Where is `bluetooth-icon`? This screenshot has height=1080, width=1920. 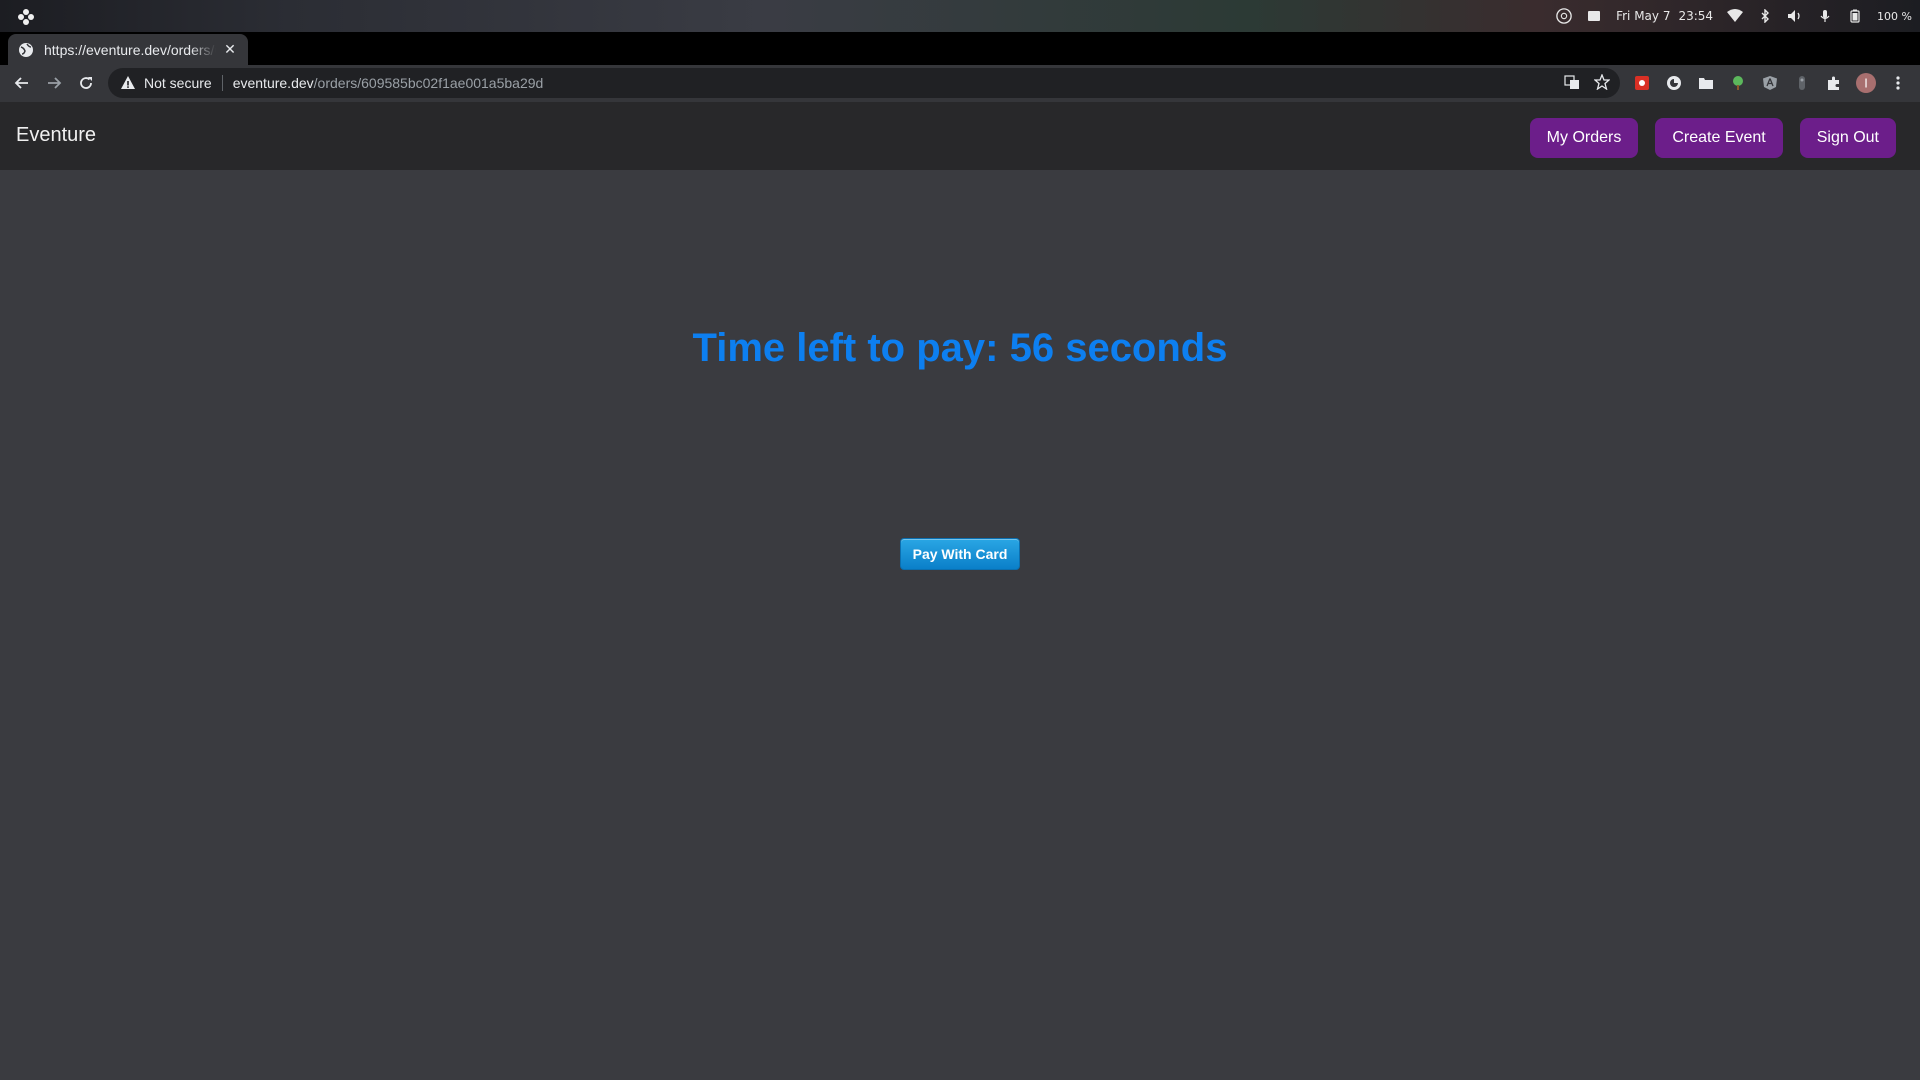 bluetooth-icon is located at coordinates (1765, 16).